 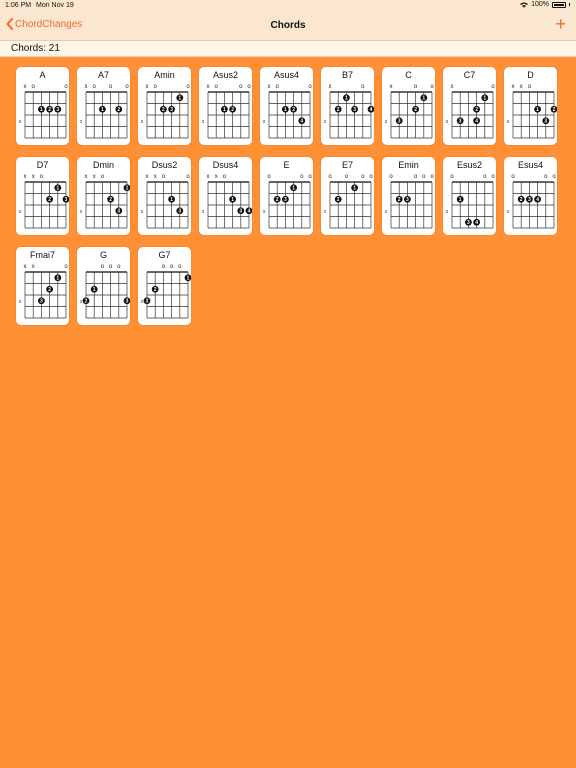 I want to click on page-title: Chords, so click(x=288, y=25).